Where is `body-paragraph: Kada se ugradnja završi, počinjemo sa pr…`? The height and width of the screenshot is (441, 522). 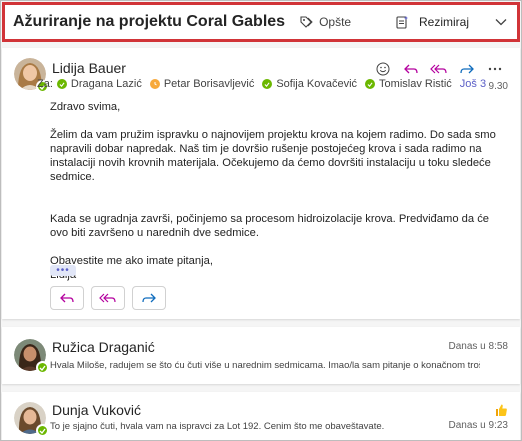 body-paragraph: Kada se ugradnja završi, počinjemo sa pr… is located at coordinates (270, 226).